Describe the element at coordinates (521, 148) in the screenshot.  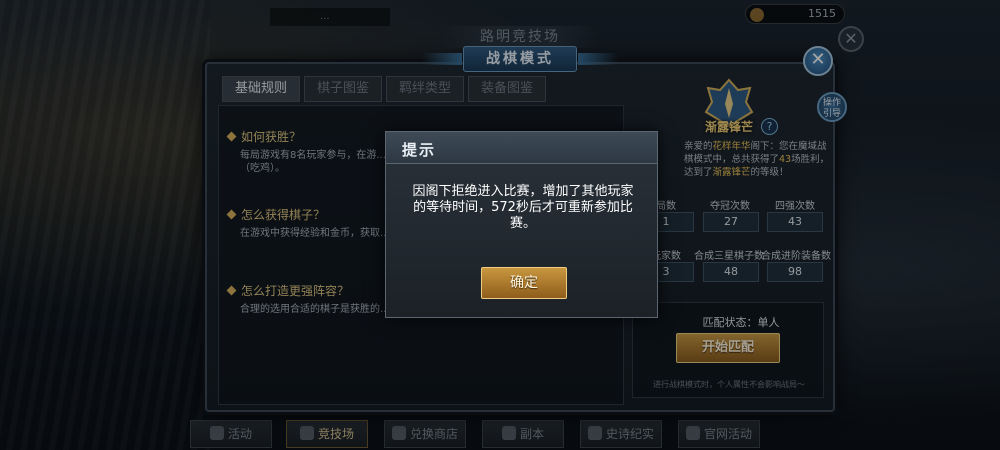
I see `dialog-header: 提示` at that location.